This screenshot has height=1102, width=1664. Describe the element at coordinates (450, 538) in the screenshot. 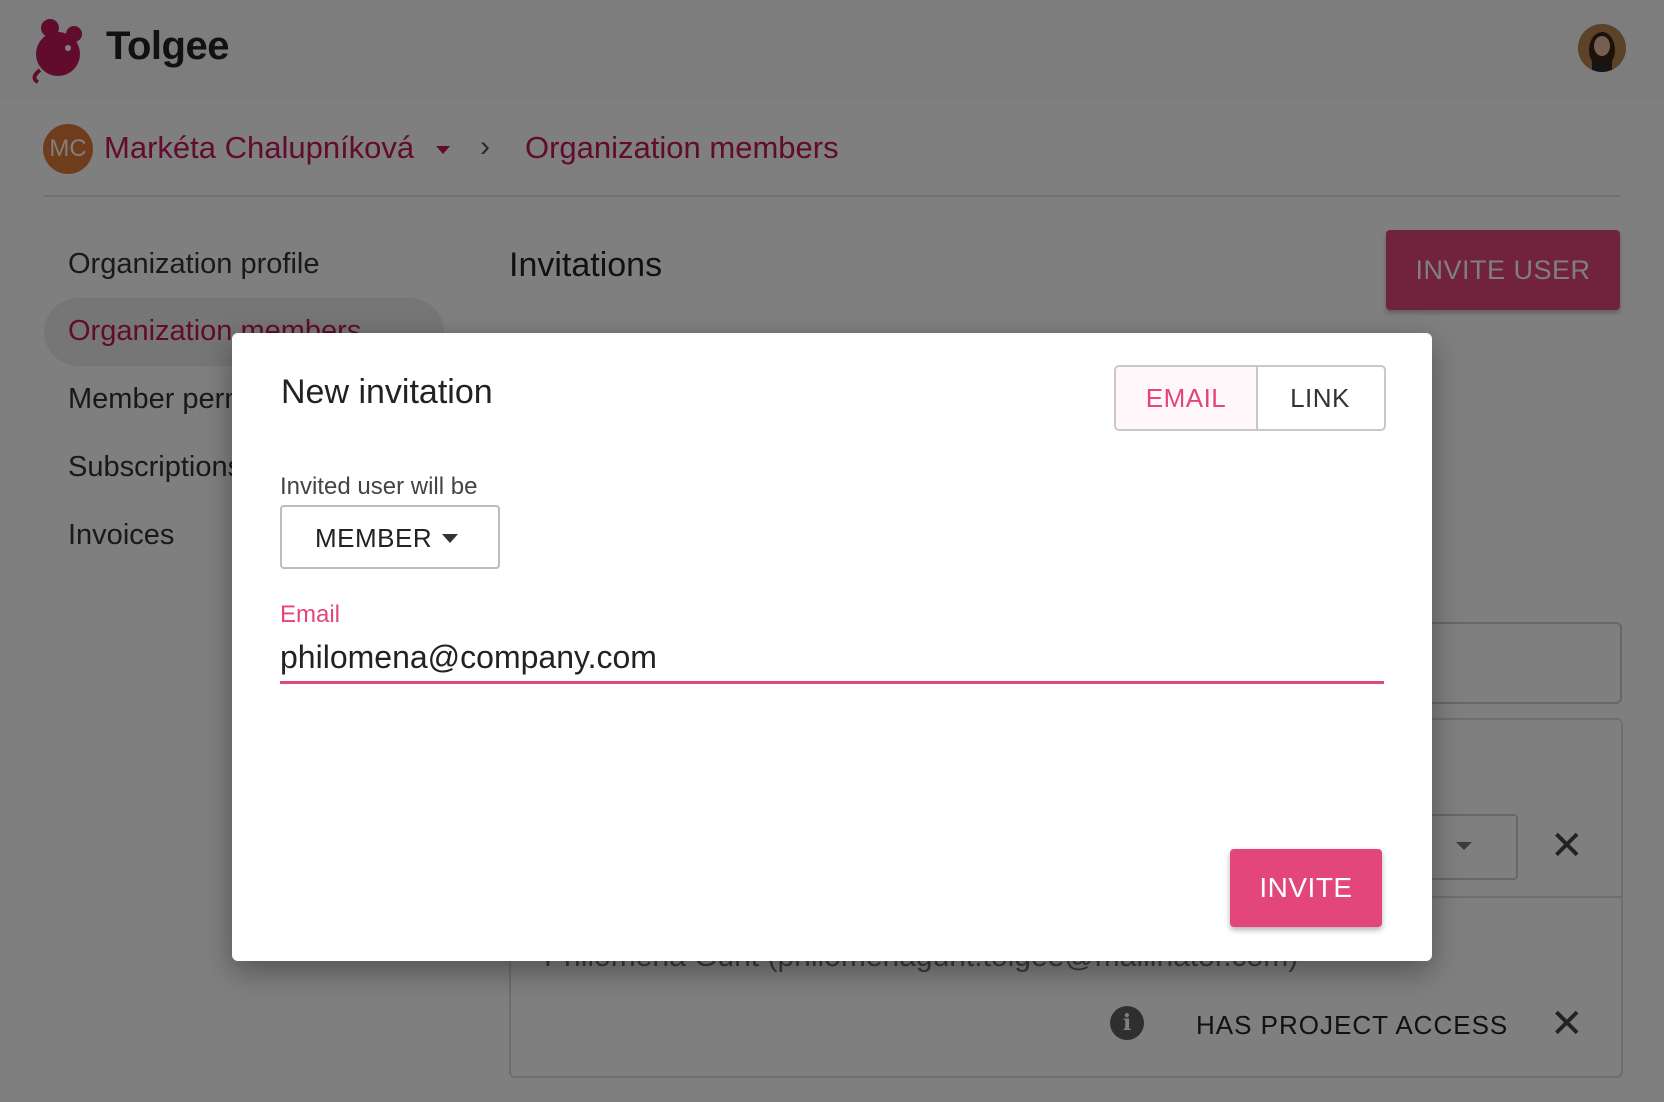

I see `caret-down-icon` at that location.